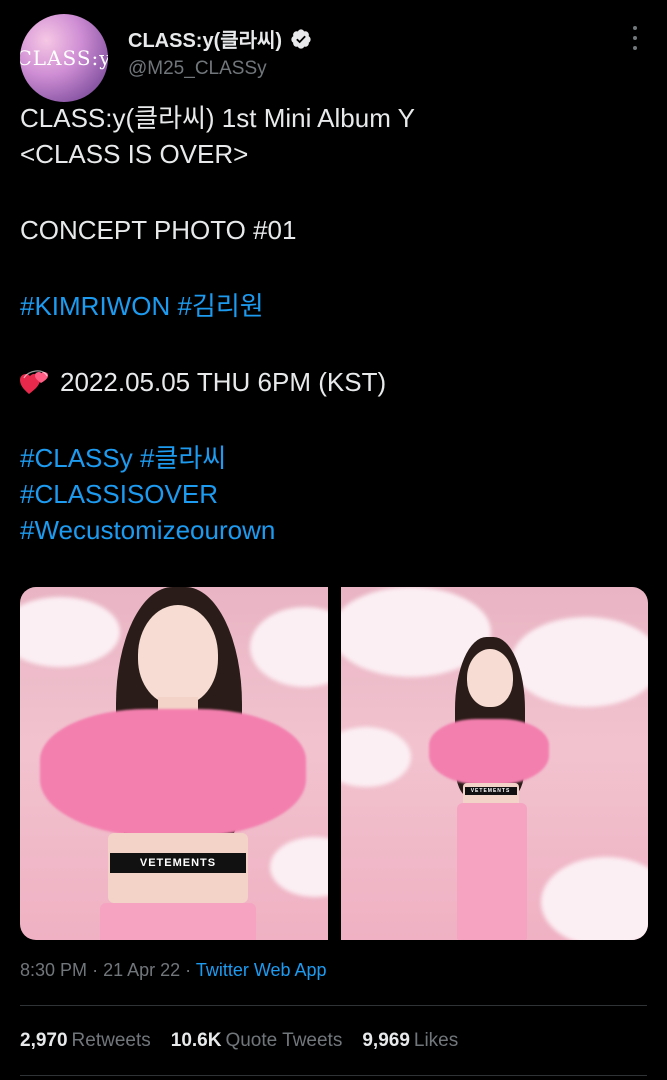 The image size is (667, 1080). What do you see at coordinates (301, 38) in the screenshot?
I see `verified-badge-icon` at bounding box center [301, 38].